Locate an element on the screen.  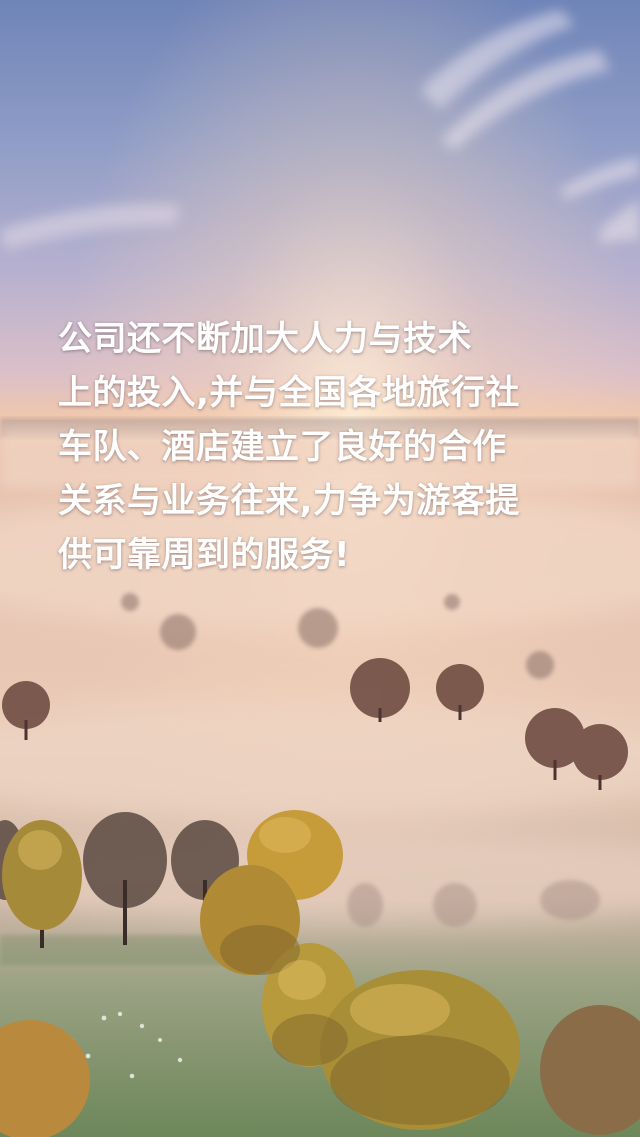
caption-line: 公司还不断加大人力与技术 is located at coordinates (265, 339).